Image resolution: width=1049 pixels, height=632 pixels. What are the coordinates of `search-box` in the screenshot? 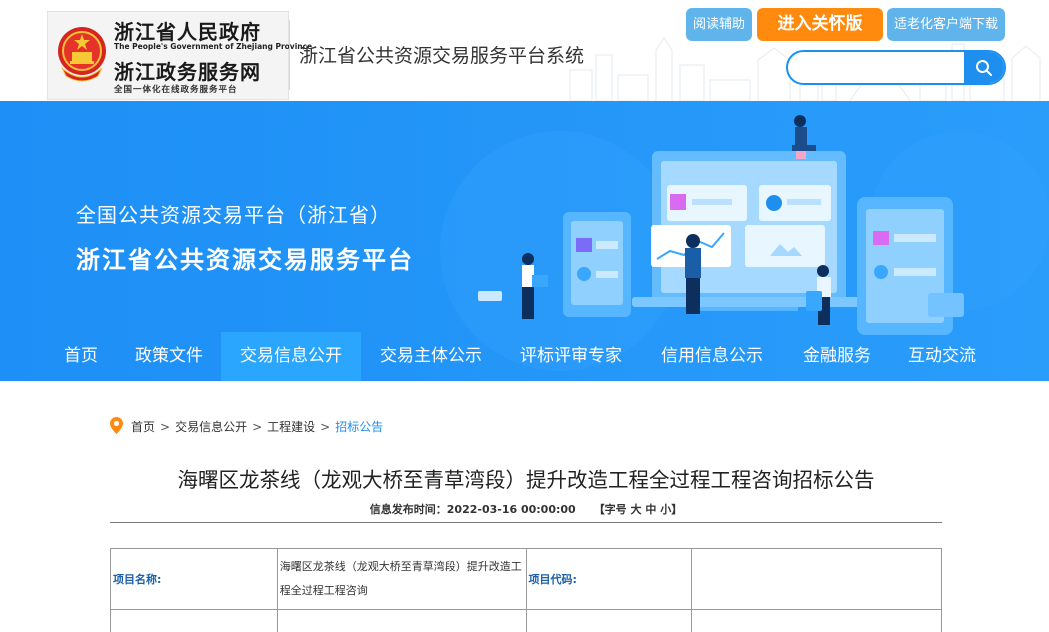 It's located at (896, 67).